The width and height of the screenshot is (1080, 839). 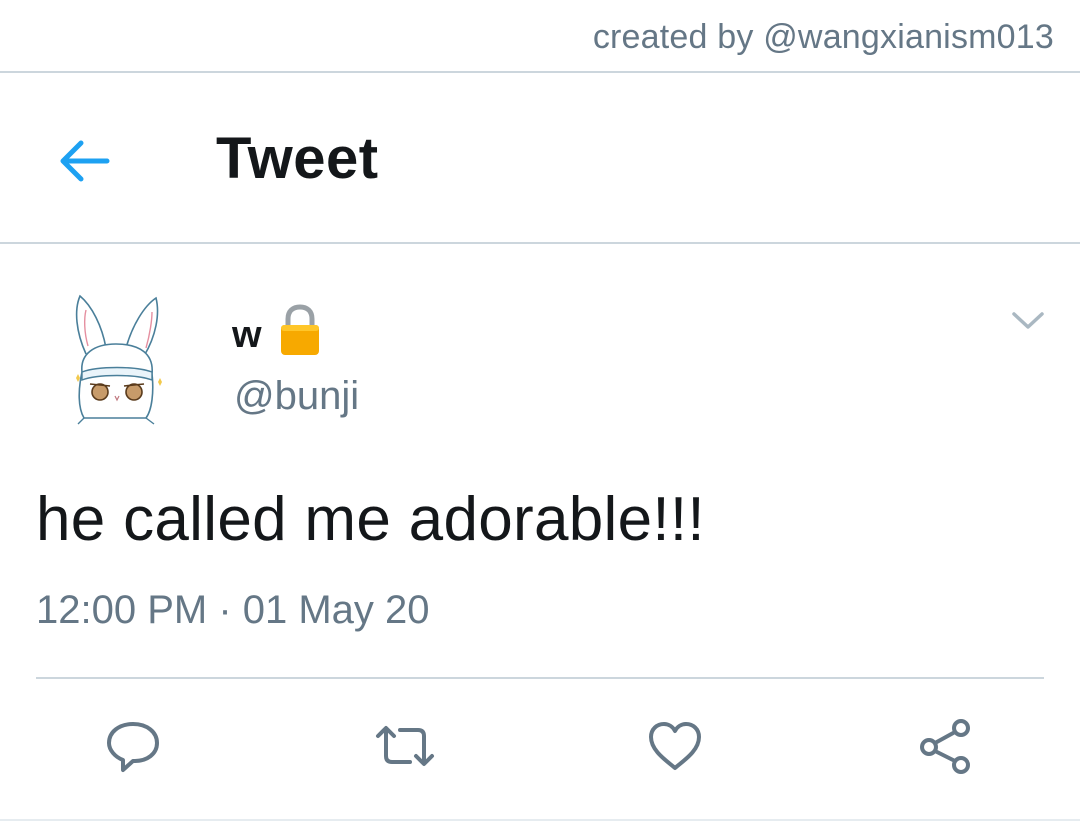 I want to click on divider, so click(x=540, y=678).